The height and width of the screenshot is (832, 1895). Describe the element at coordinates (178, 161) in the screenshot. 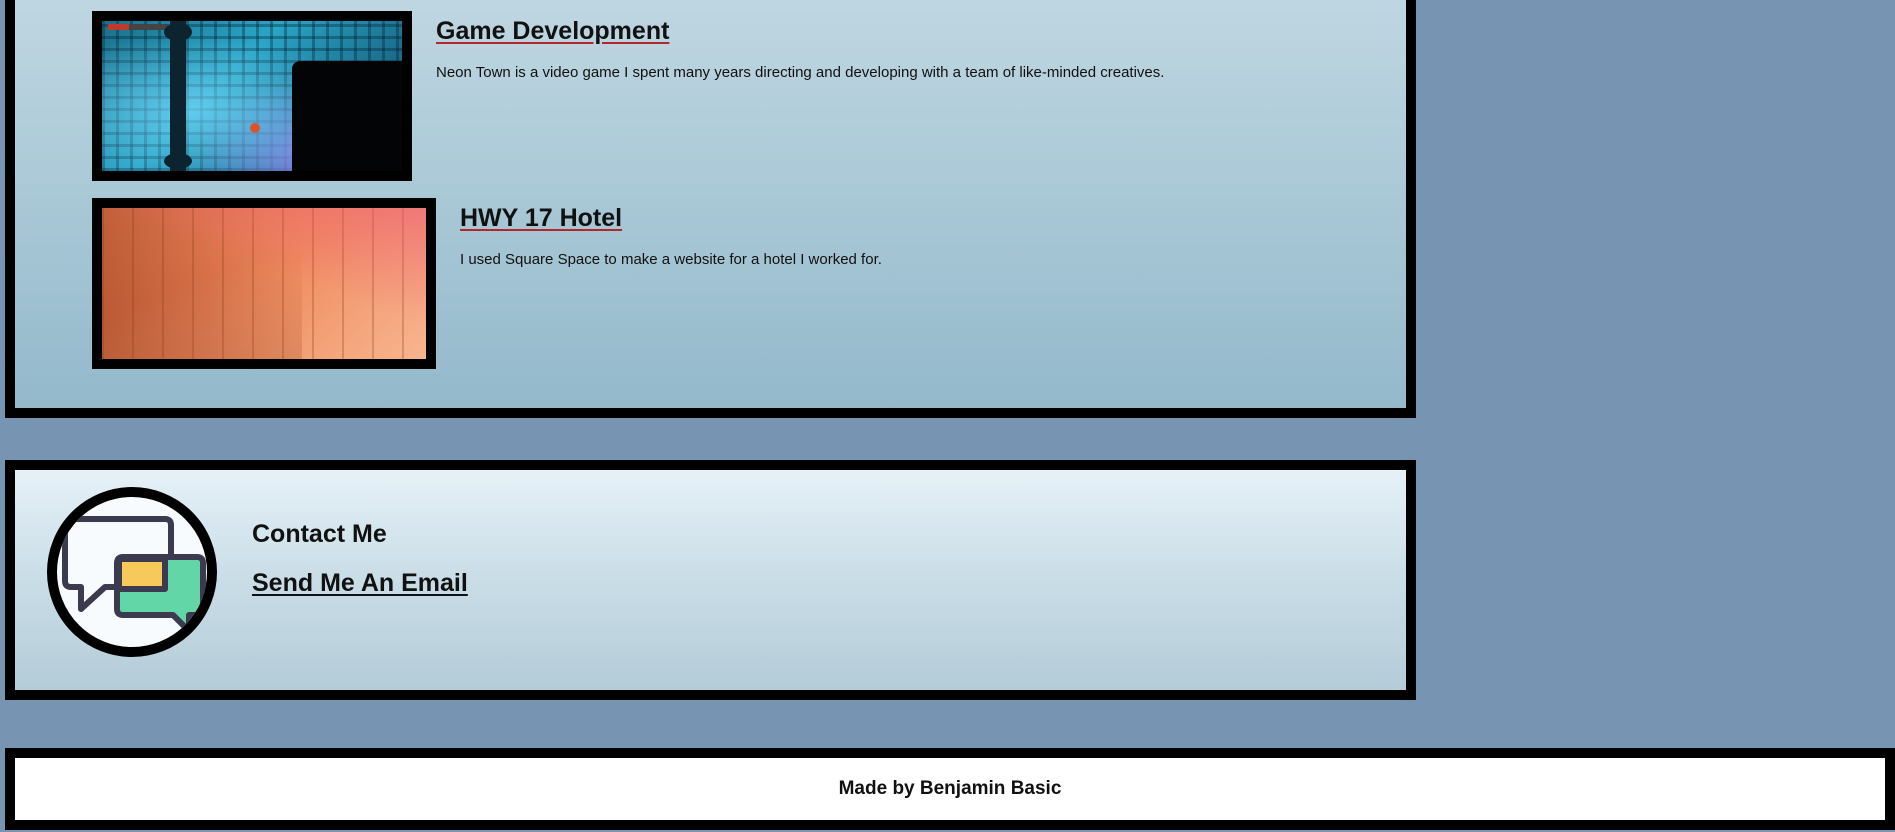

I see `game-pillar-bottom` at that location.